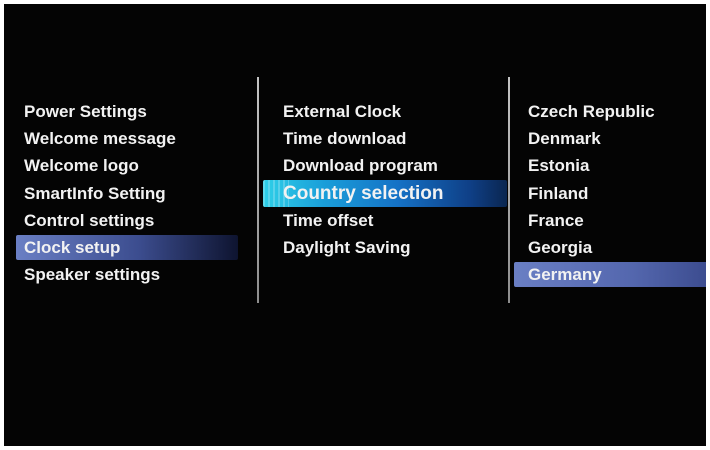  What do you see at coordinates (342, 111) in the screenshot?
I see `menu-item-label: External Clock` at bounding box center [342, 111].